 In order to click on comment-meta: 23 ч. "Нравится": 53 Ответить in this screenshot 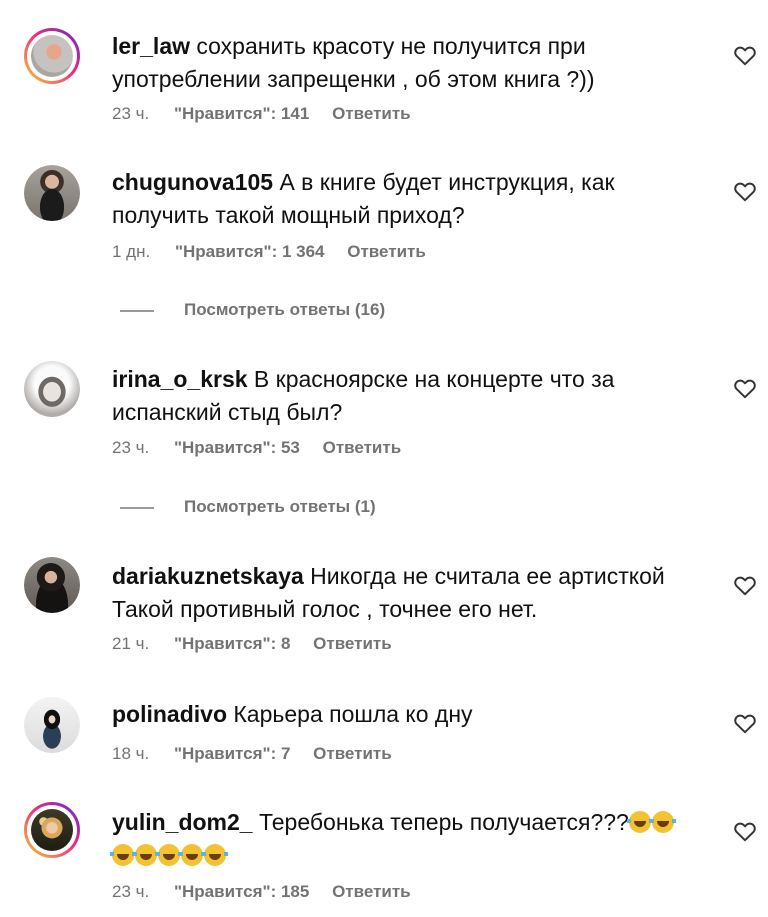, I will do `click(256, 448)`.